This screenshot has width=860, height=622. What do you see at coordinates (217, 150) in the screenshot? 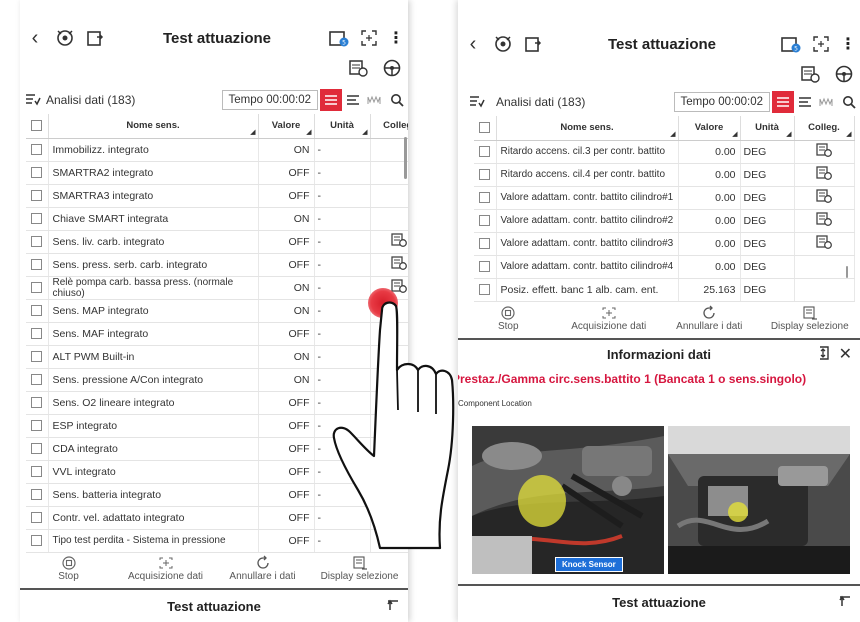
I see `table-row: Immobilizz. integrato ON -` at bounding box center [217, 150].